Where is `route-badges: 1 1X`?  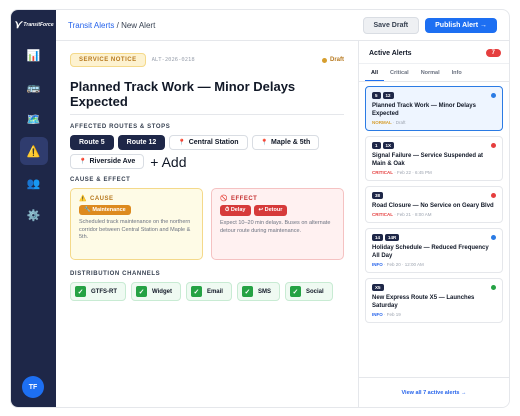 route-badges: 1 1X is located at coordinates (434, 145).